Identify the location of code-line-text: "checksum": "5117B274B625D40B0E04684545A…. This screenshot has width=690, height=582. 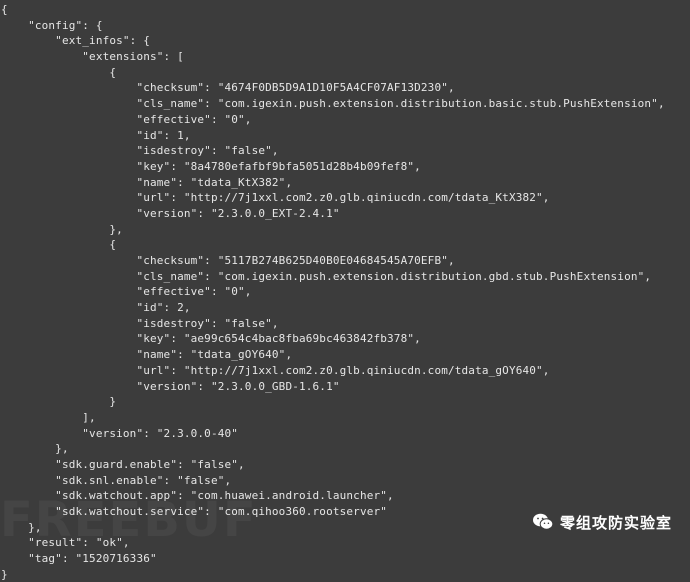
(228, 260).